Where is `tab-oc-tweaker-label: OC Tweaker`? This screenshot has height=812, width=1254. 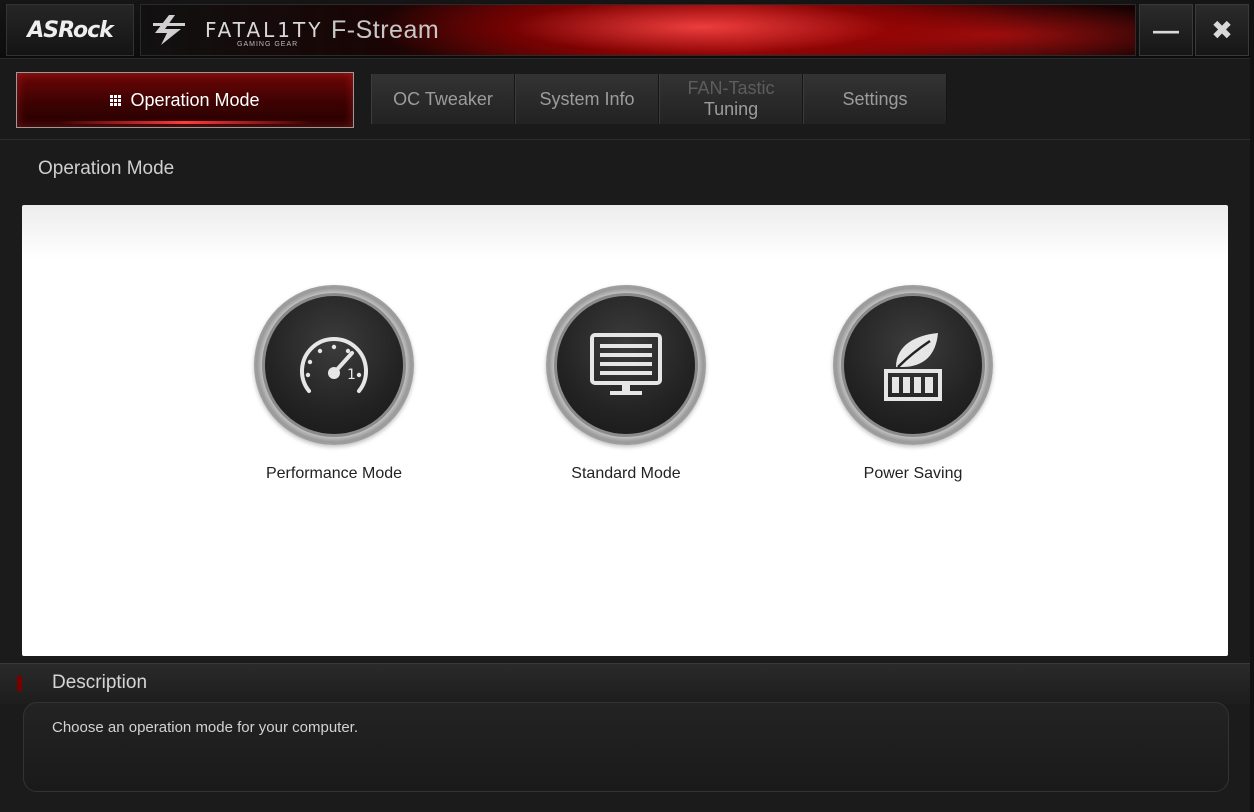
tab-oc-tweaker-label: OC Tweaker is located at coordinates (443, 98).